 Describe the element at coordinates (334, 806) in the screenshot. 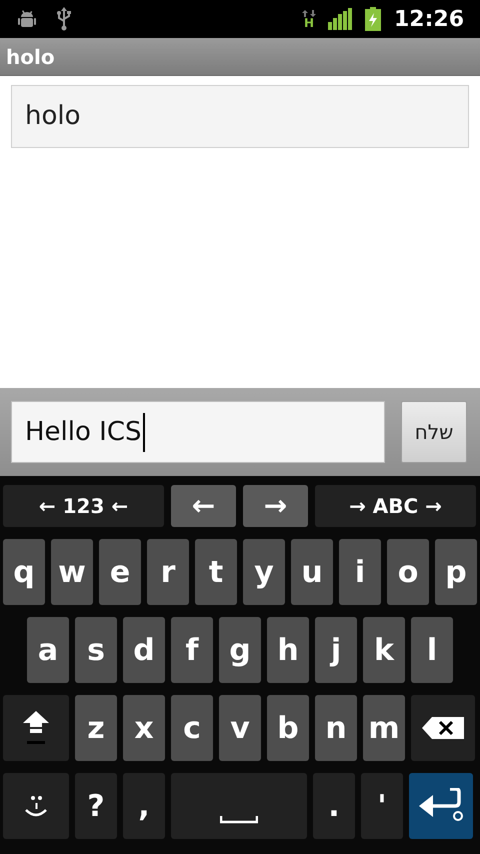

I see `key: .` at that location.